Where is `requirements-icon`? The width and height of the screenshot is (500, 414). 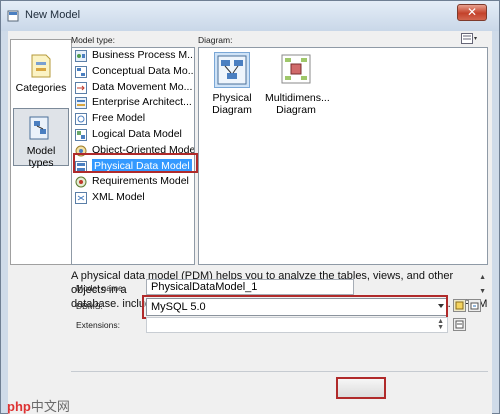
requirements-icon is located at coordinates (81, 182).